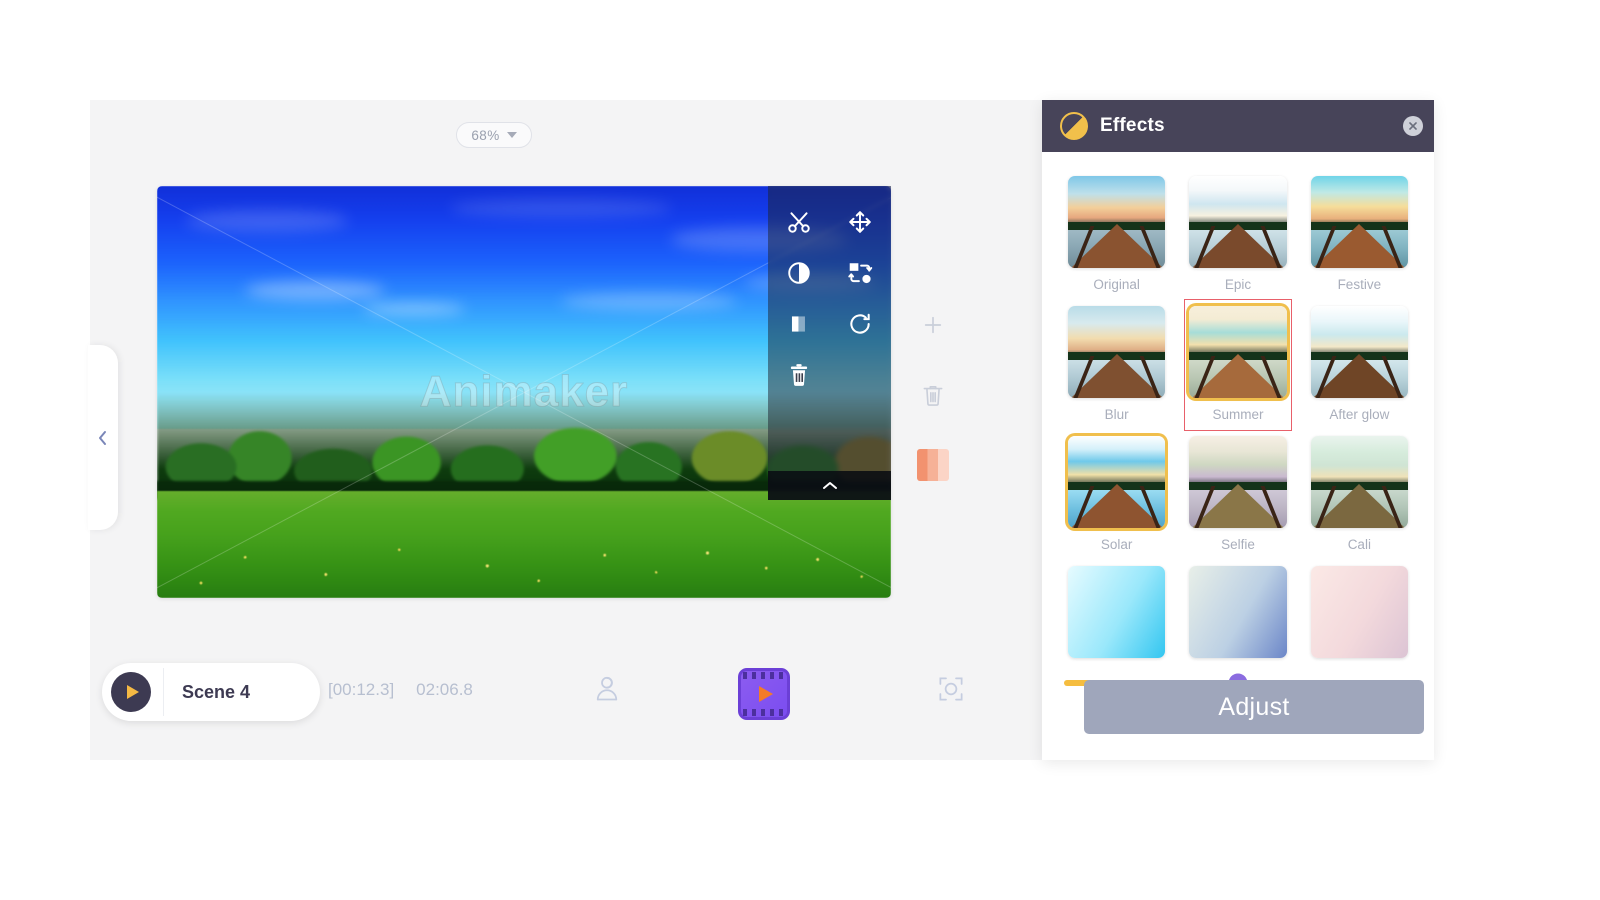 The height and width of the screenshot is (900, 1600). I want to click on effect-label: Original, so click(1116, 284).